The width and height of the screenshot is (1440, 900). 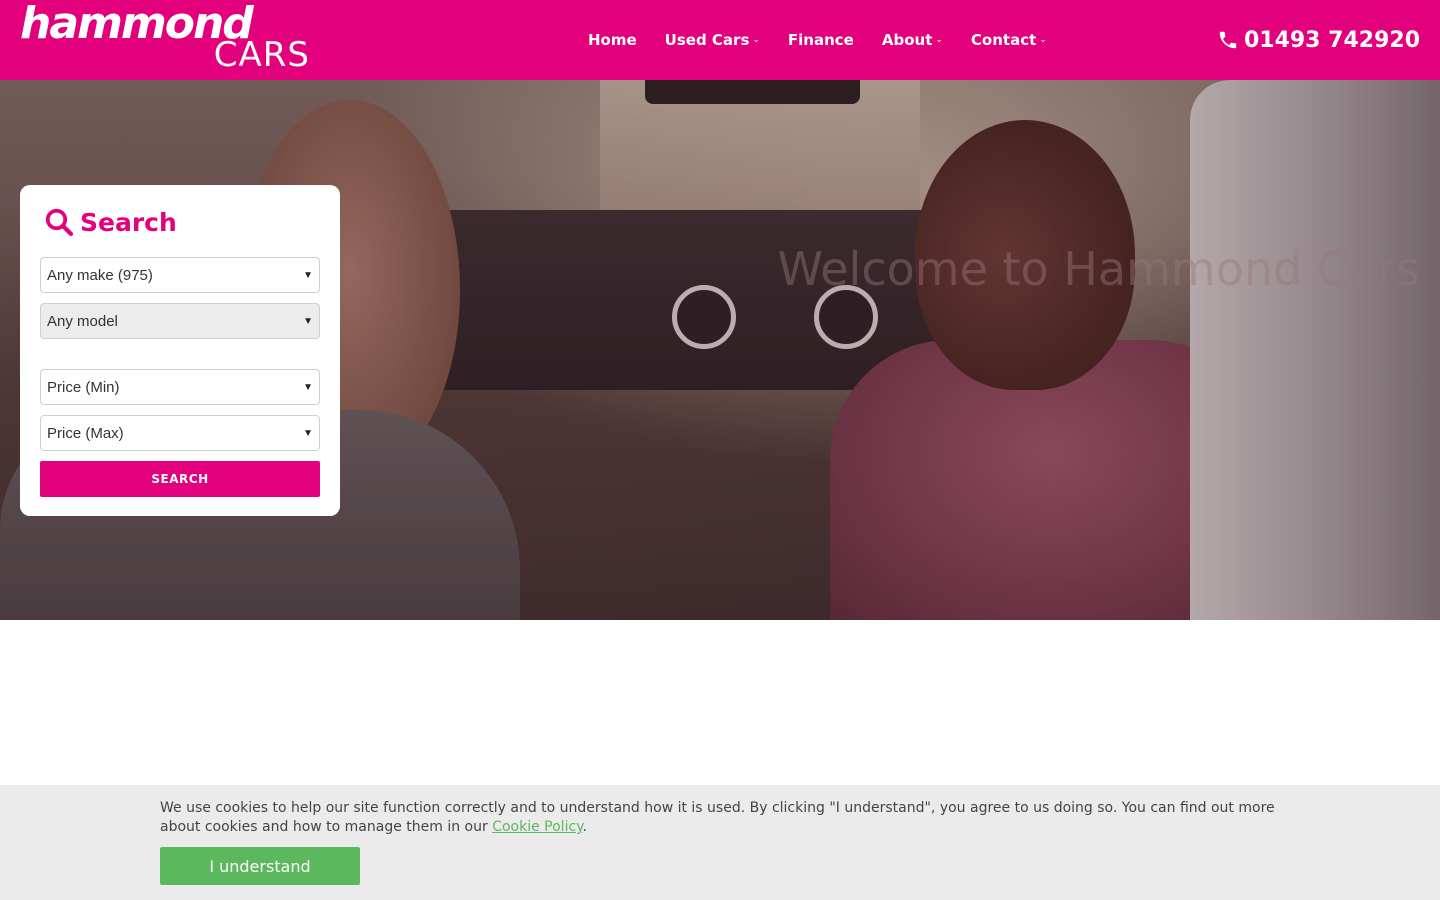 I want to click on nav-contact-label: Contact, so click(x=1003, y=40).